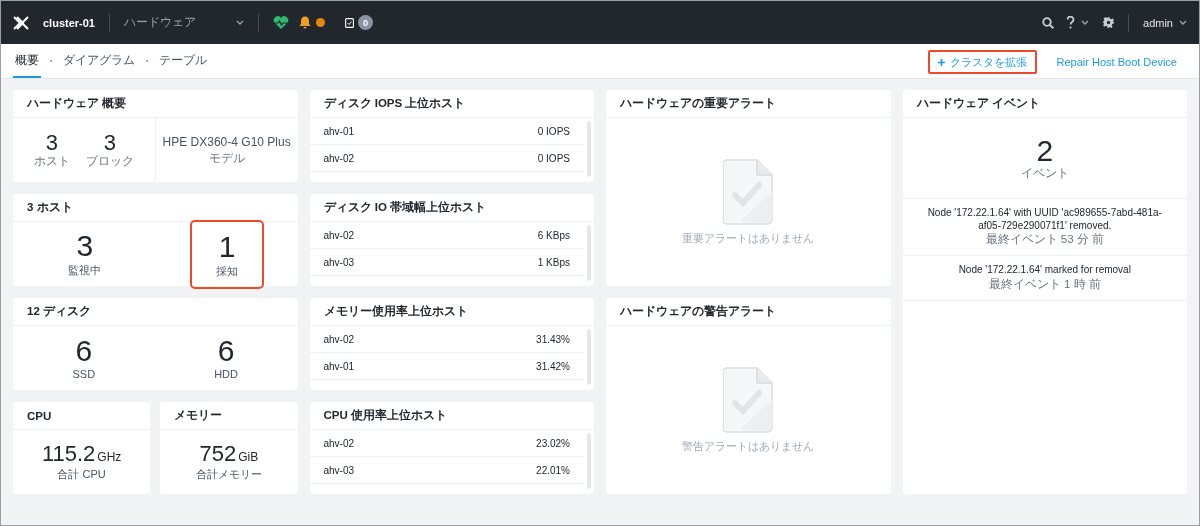 Image resolution: width=1200 pixels, height=526 pixels. Describe the element at coordinates (553, 443) in the screenshot. I see `metric-value: 23.02%` at that location.